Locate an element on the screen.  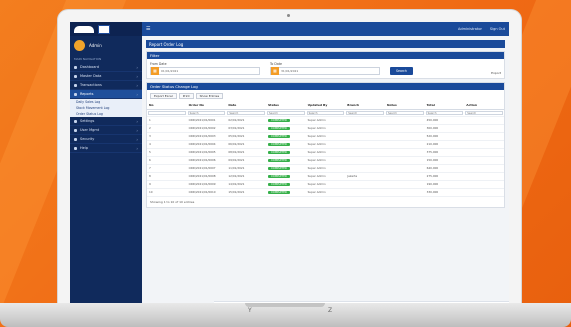
sidebar-item: Security › is located at coordinates (106, 139).